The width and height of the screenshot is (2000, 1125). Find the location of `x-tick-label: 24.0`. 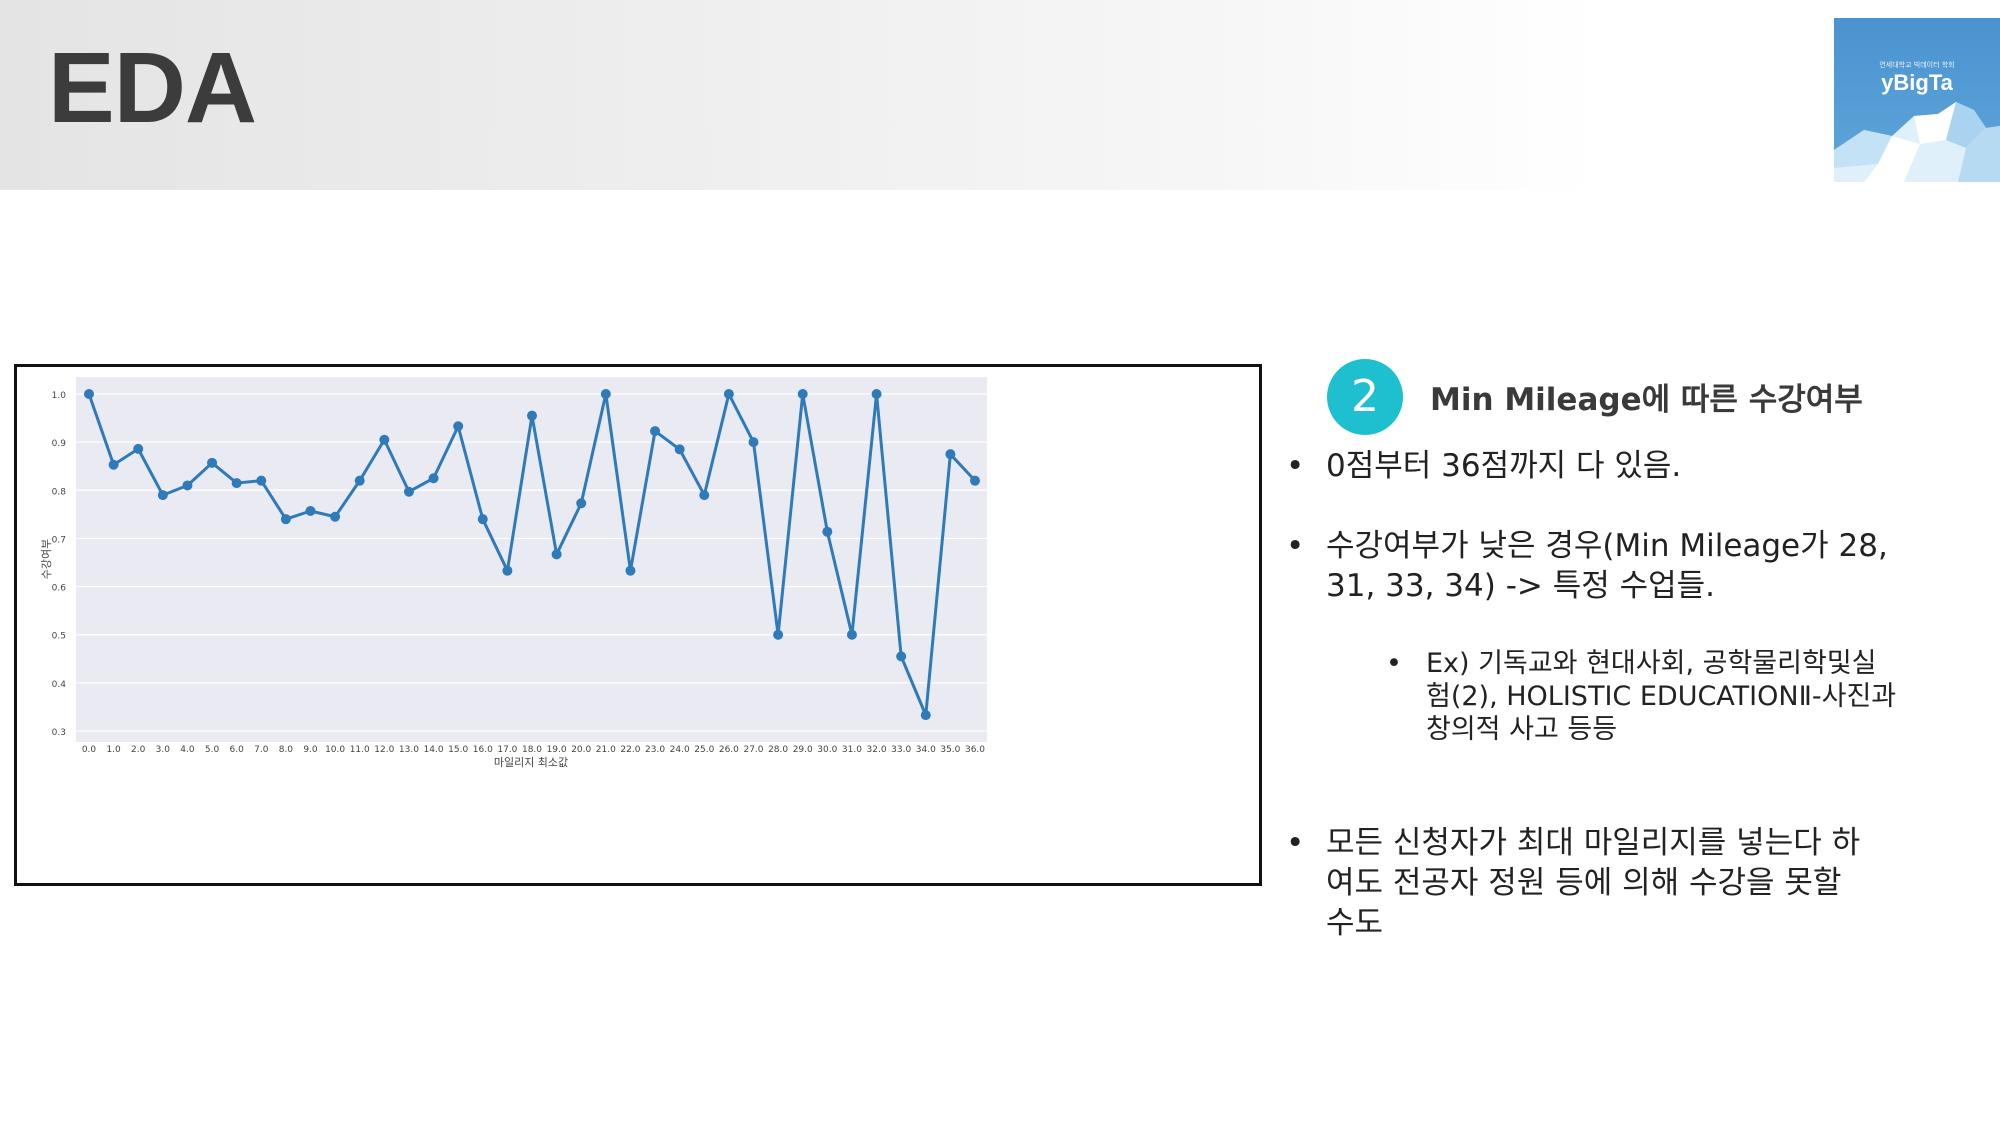

x-tick-label: 24.0 is located at coordinates (680, 750).